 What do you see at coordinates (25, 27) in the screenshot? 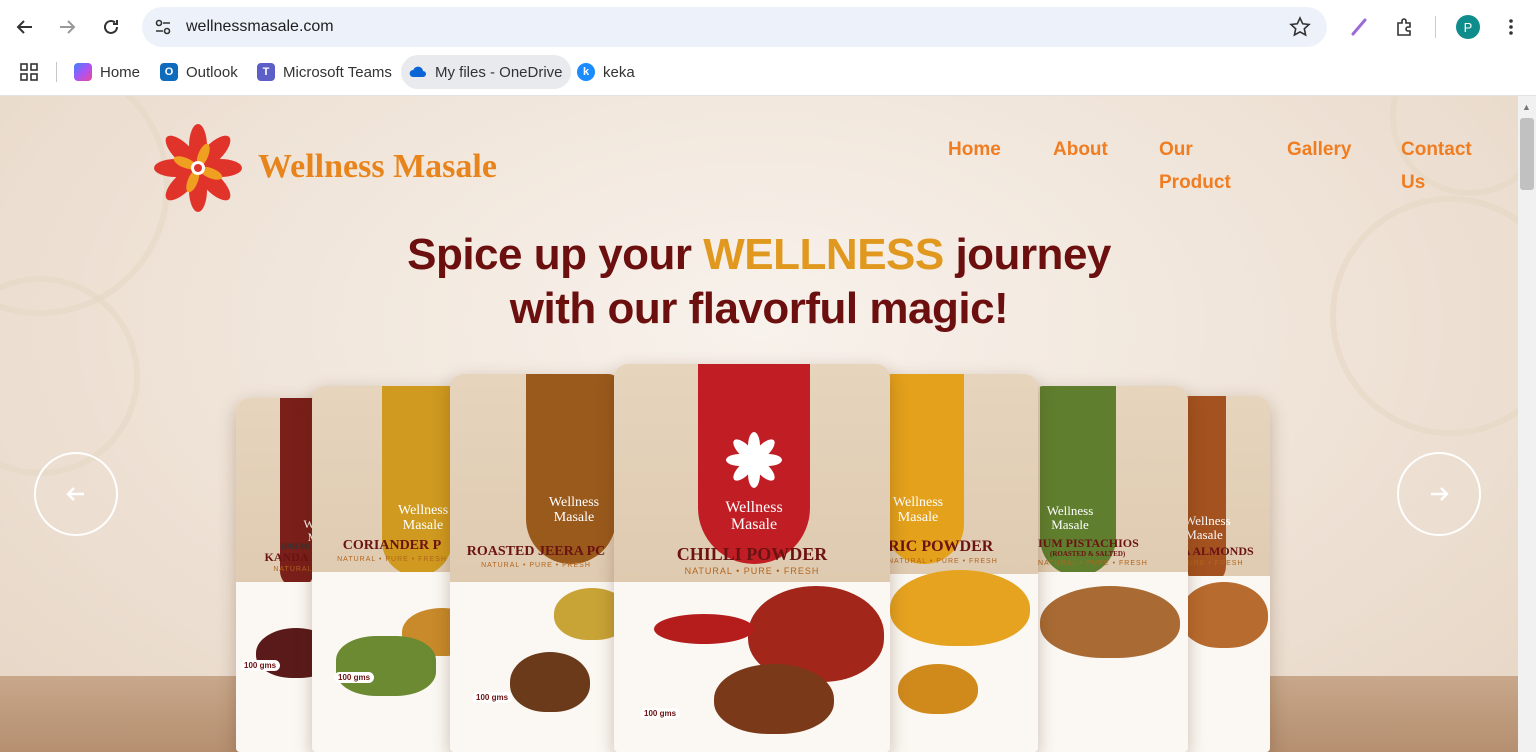
I see `back-icon` at bounding box center [25, 27].